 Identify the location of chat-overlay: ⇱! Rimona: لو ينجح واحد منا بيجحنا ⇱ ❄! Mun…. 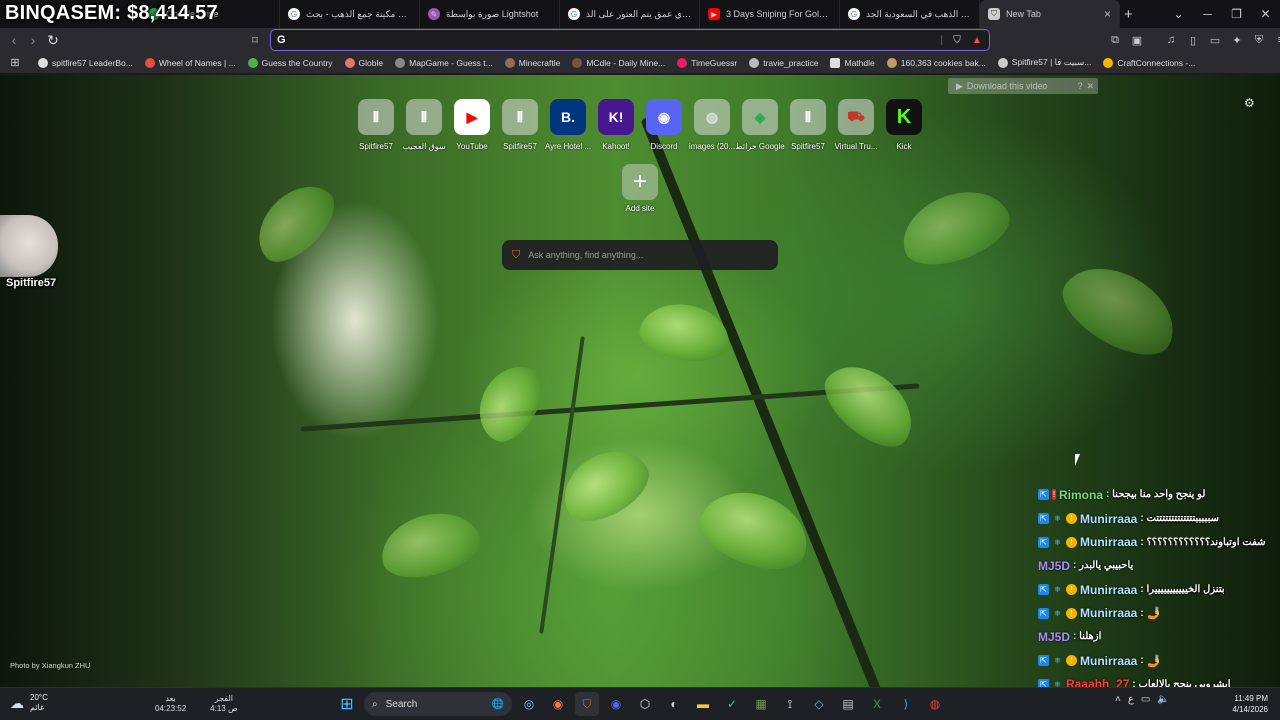
(1159, 585).